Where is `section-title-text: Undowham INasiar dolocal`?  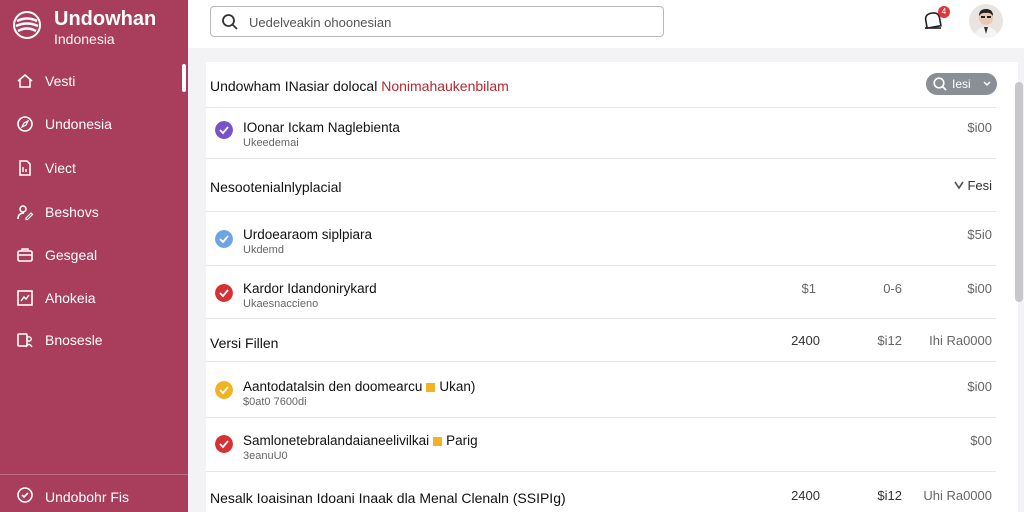 section-title-text: Undowham INasiar dolocal is located at coordinates (294, 86).